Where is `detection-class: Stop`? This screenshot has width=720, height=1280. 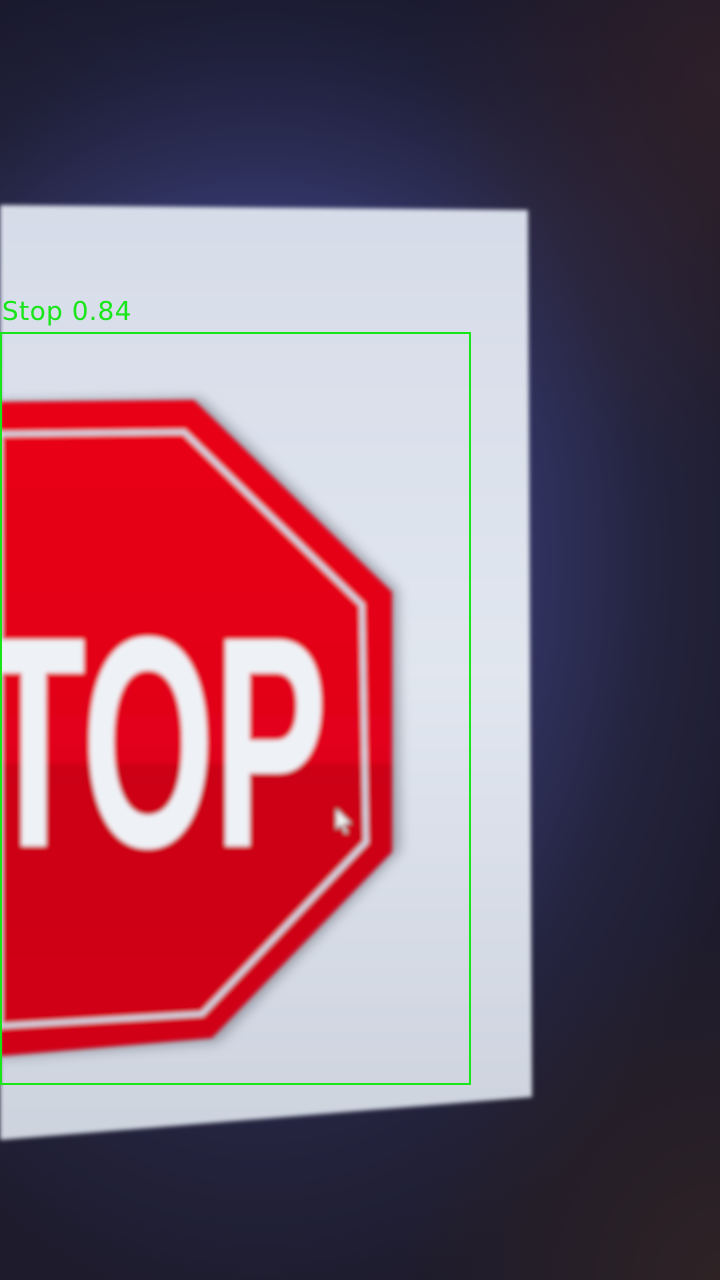
detection-class: Stop is located at coordinates (33, 312).